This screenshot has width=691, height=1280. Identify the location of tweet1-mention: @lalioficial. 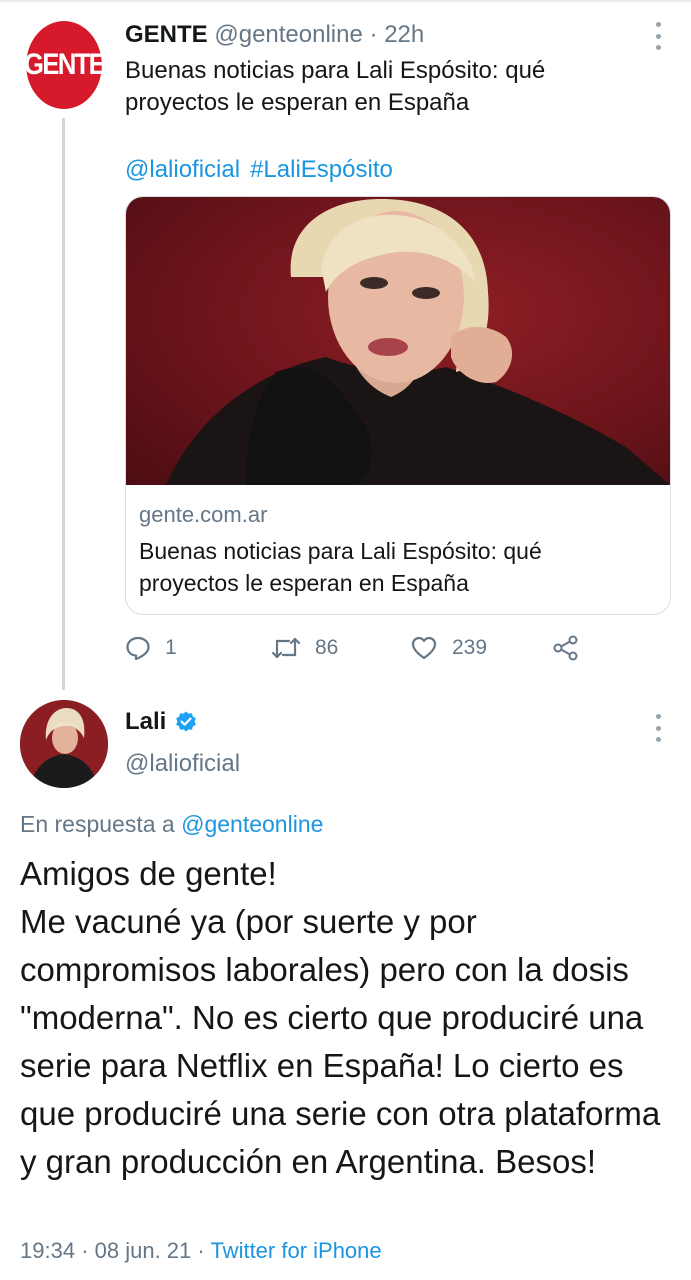
(182, 169).